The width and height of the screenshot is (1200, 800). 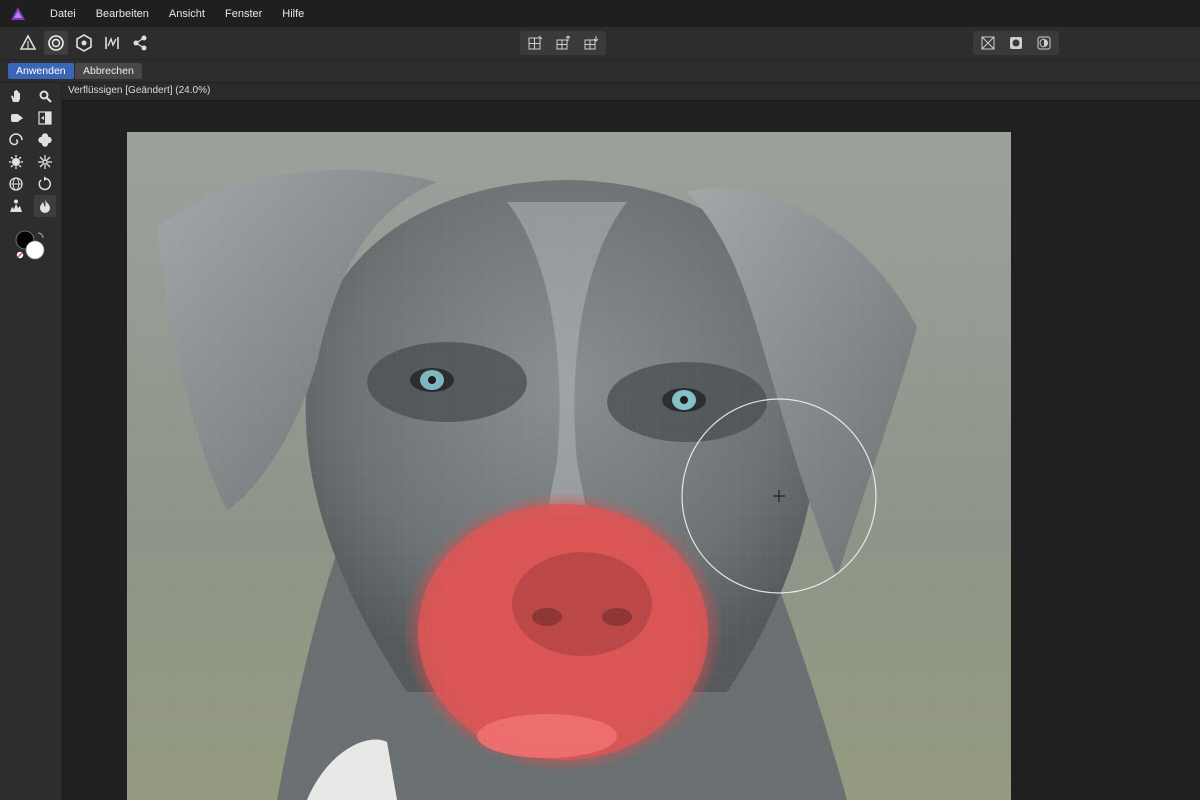 I want to click on liquify-persona-icon, so click(x=56, y=43).